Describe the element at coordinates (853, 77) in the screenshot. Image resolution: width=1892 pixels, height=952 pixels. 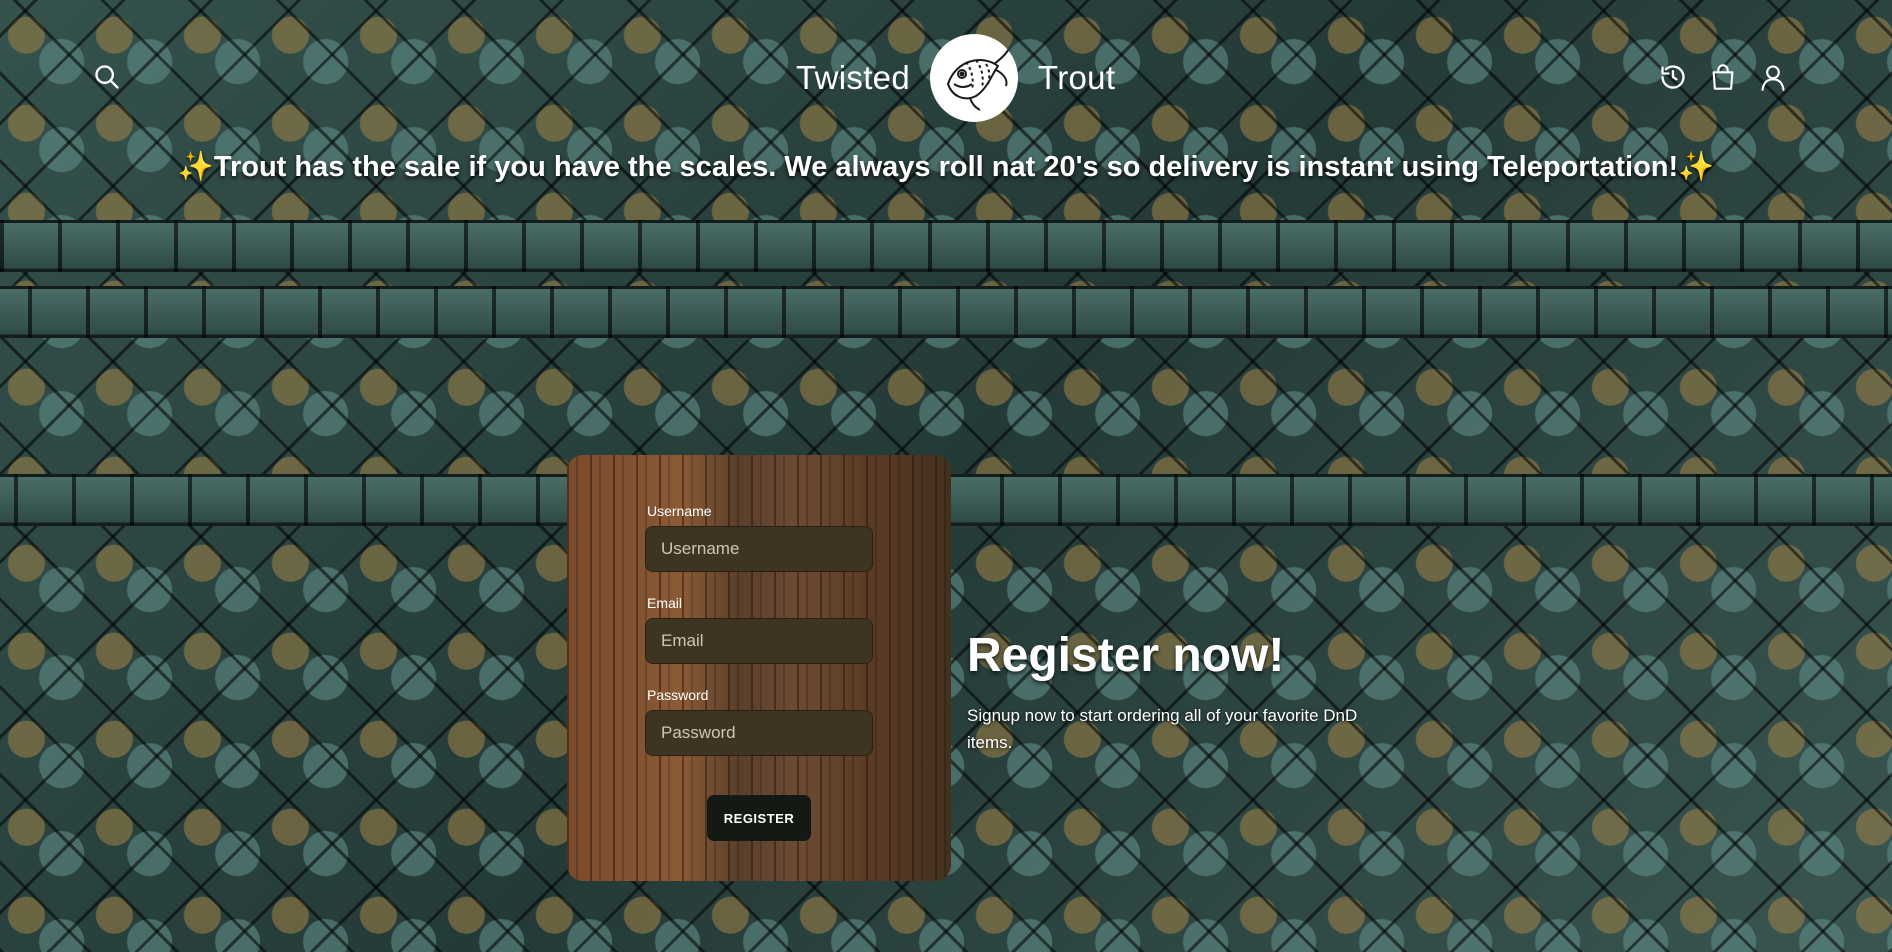
I see `brand-name-left: Twisted` at that location.